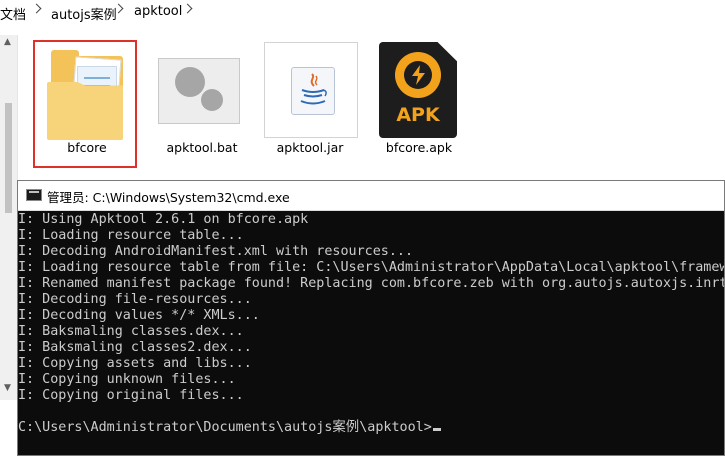 The image size is (725, 456). What do you see at coordinates (168, 197) in the screenshot?
I see `cmd-window-title: 管理员: C:\Windows\System32\cmd.exe` at bounding box center [168, 197].